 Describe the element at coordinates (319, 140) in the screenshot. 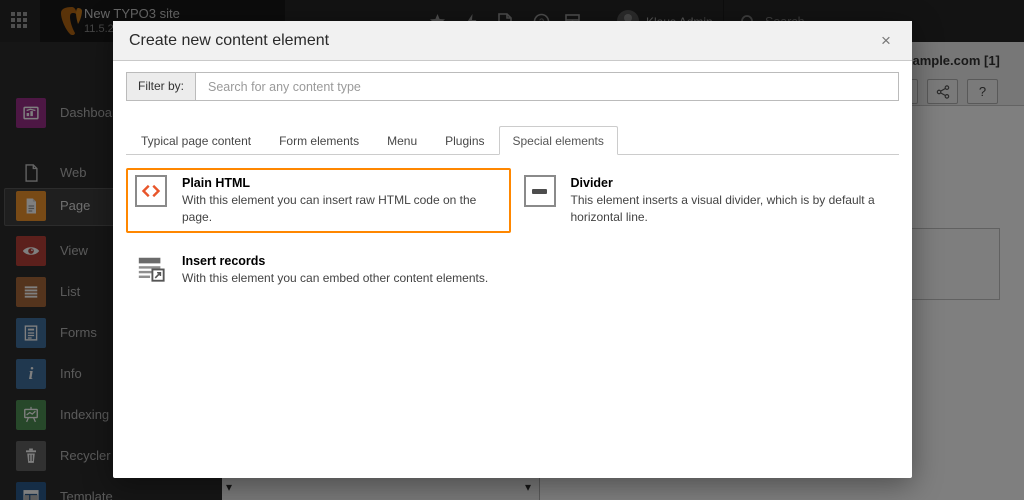

I see `tab-form-elements: Form elements` at that location.